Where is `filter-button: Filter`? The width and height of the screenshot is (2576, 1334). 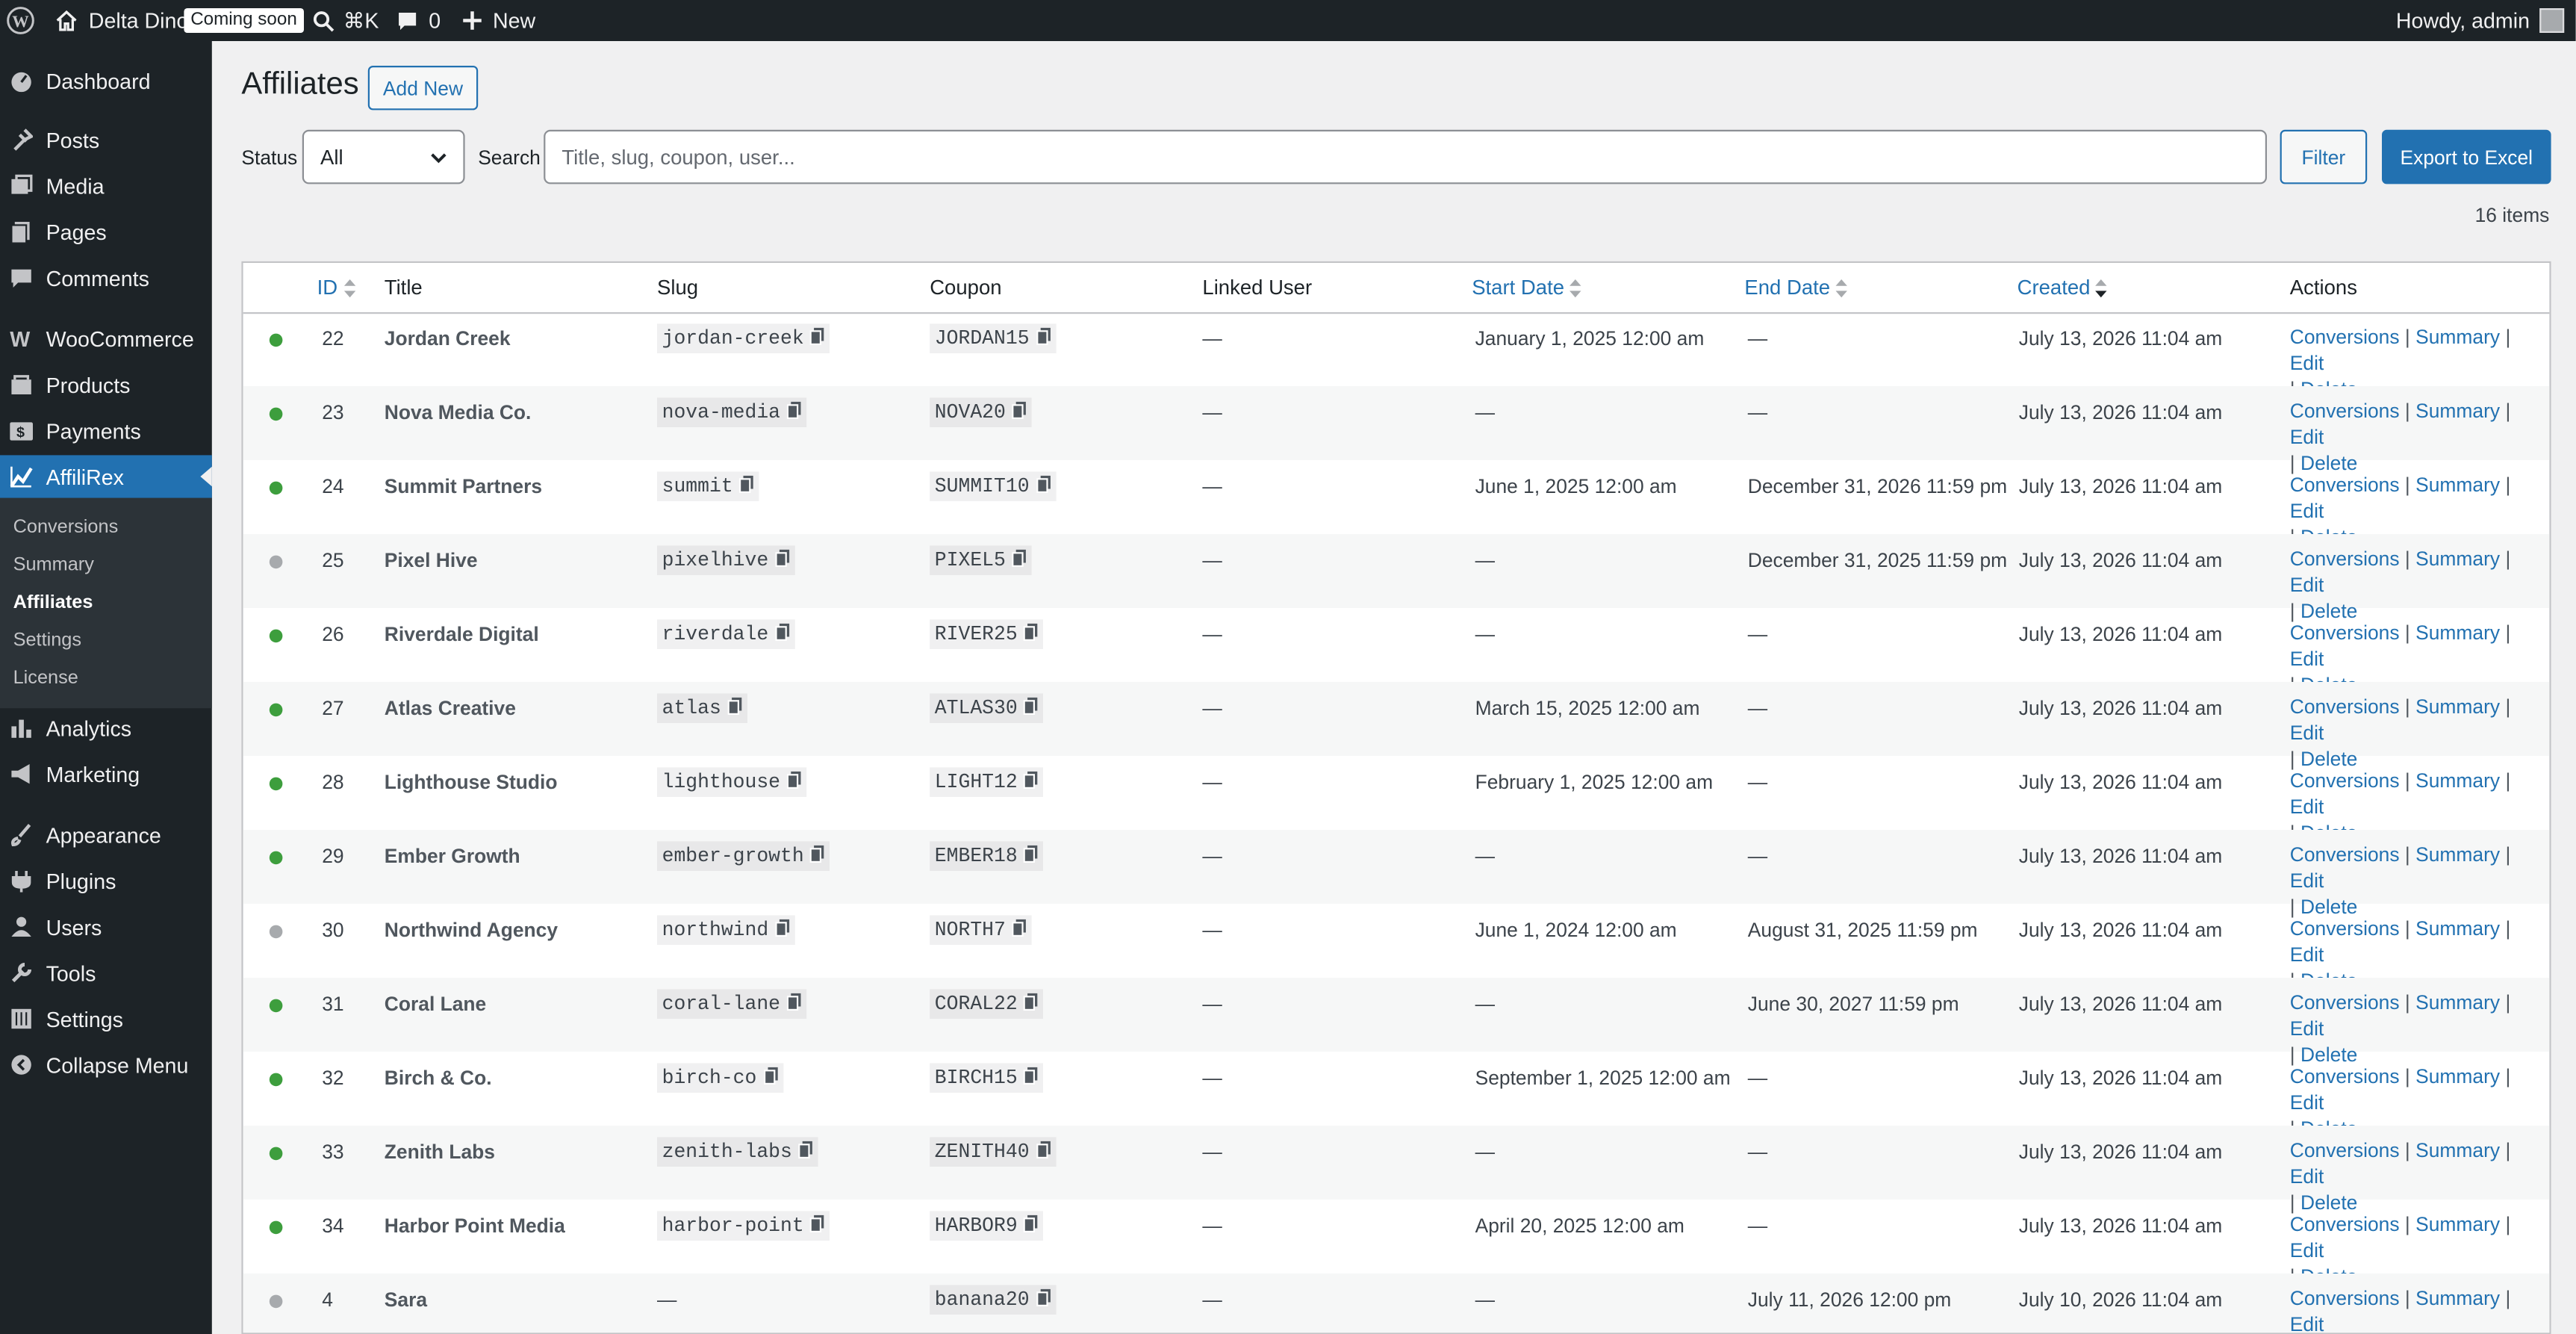
filter-button: Filter is located at coordinates (2324, 156).